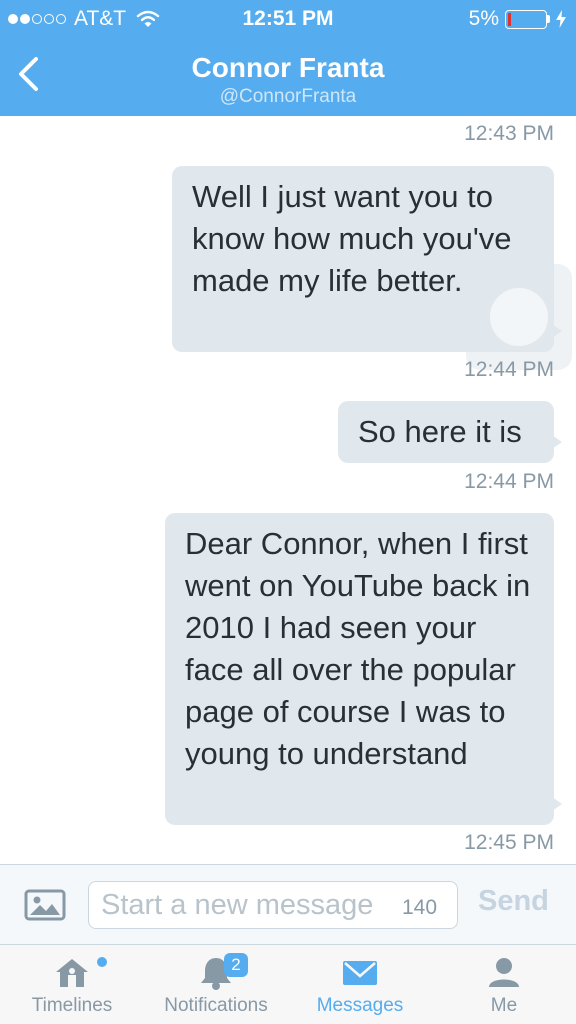 The height and width of the screenshot is (1024, 576). I want to click on envelope-icon, so click(360, 973).